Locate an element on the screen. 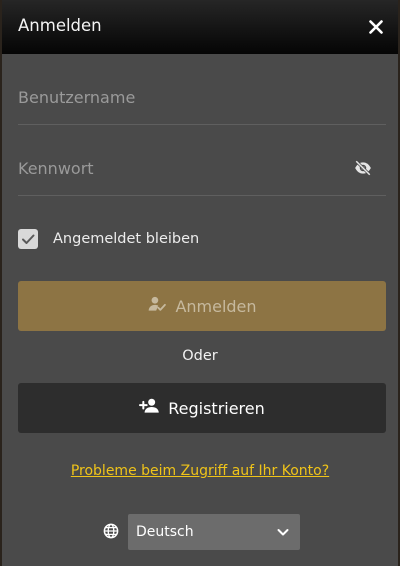 The width and height of the screenshot is (400, 566). password-input is located at coordinates (183, 168).